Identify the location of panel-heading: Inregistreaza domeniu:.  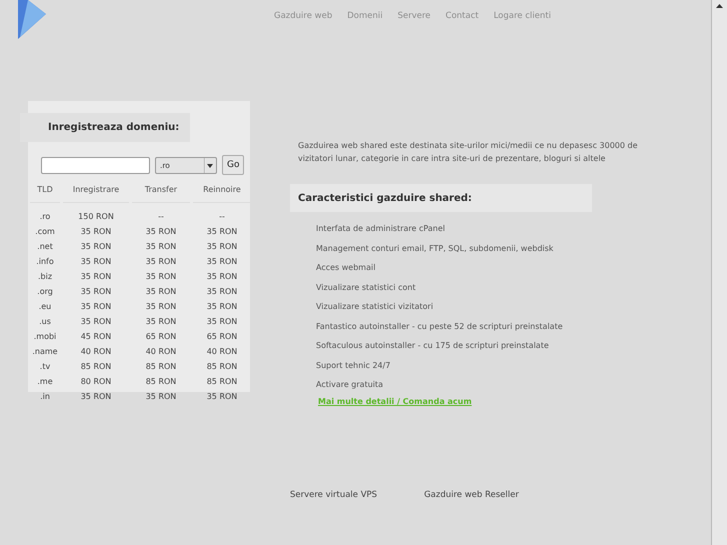
(105, 127).